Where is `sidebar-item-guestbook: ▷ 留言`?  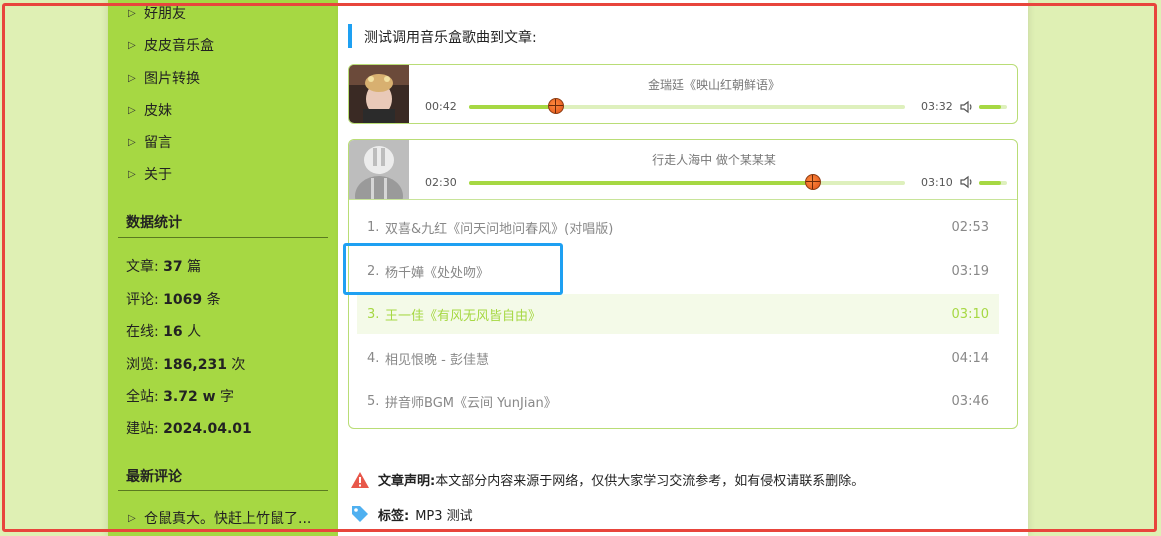 sidebar-item-guestbook: ▷ 留言 is located at coordinates (150, 142).